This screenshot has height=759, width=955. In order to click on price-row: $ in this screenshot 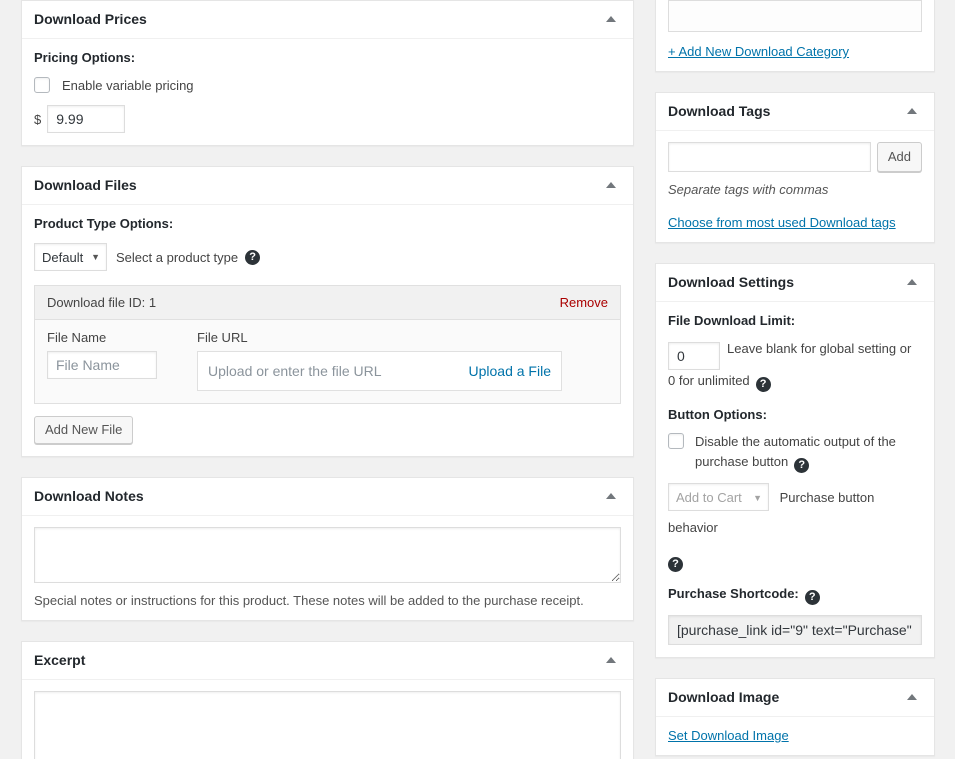, I will do `click(327, 119)`.